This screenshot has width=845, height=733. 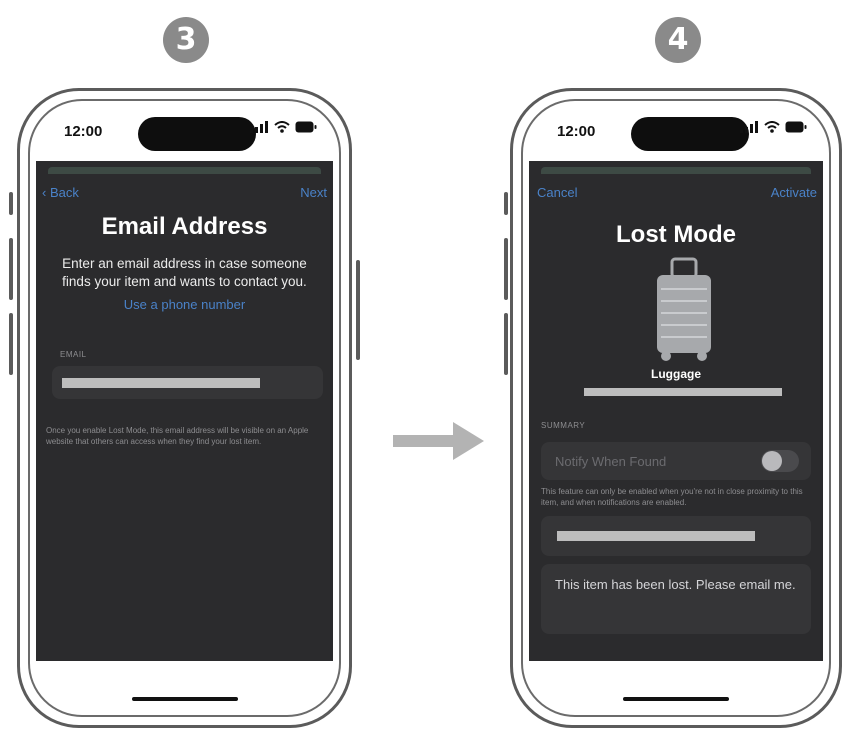 I want to click on contact-field, so click(x=676, y=536).